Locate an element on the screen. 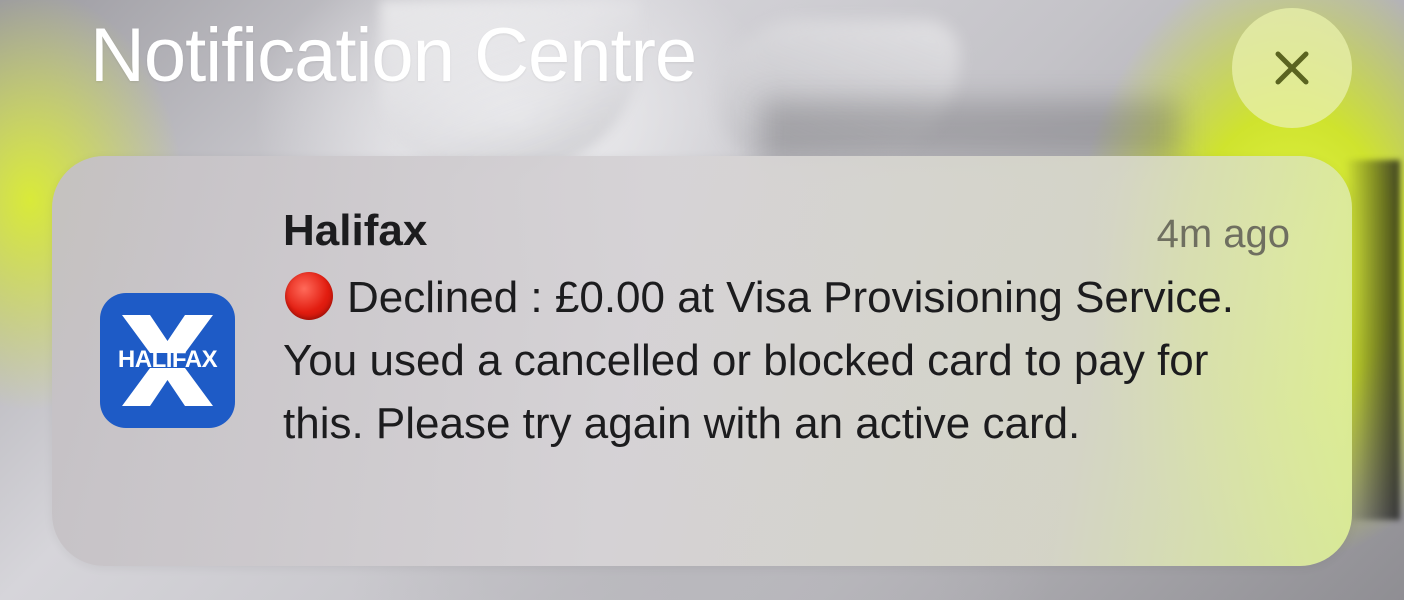 Image resolution: width=1404 pixels, height=600 pixels. close-button is located at coordinates (1292, 68).